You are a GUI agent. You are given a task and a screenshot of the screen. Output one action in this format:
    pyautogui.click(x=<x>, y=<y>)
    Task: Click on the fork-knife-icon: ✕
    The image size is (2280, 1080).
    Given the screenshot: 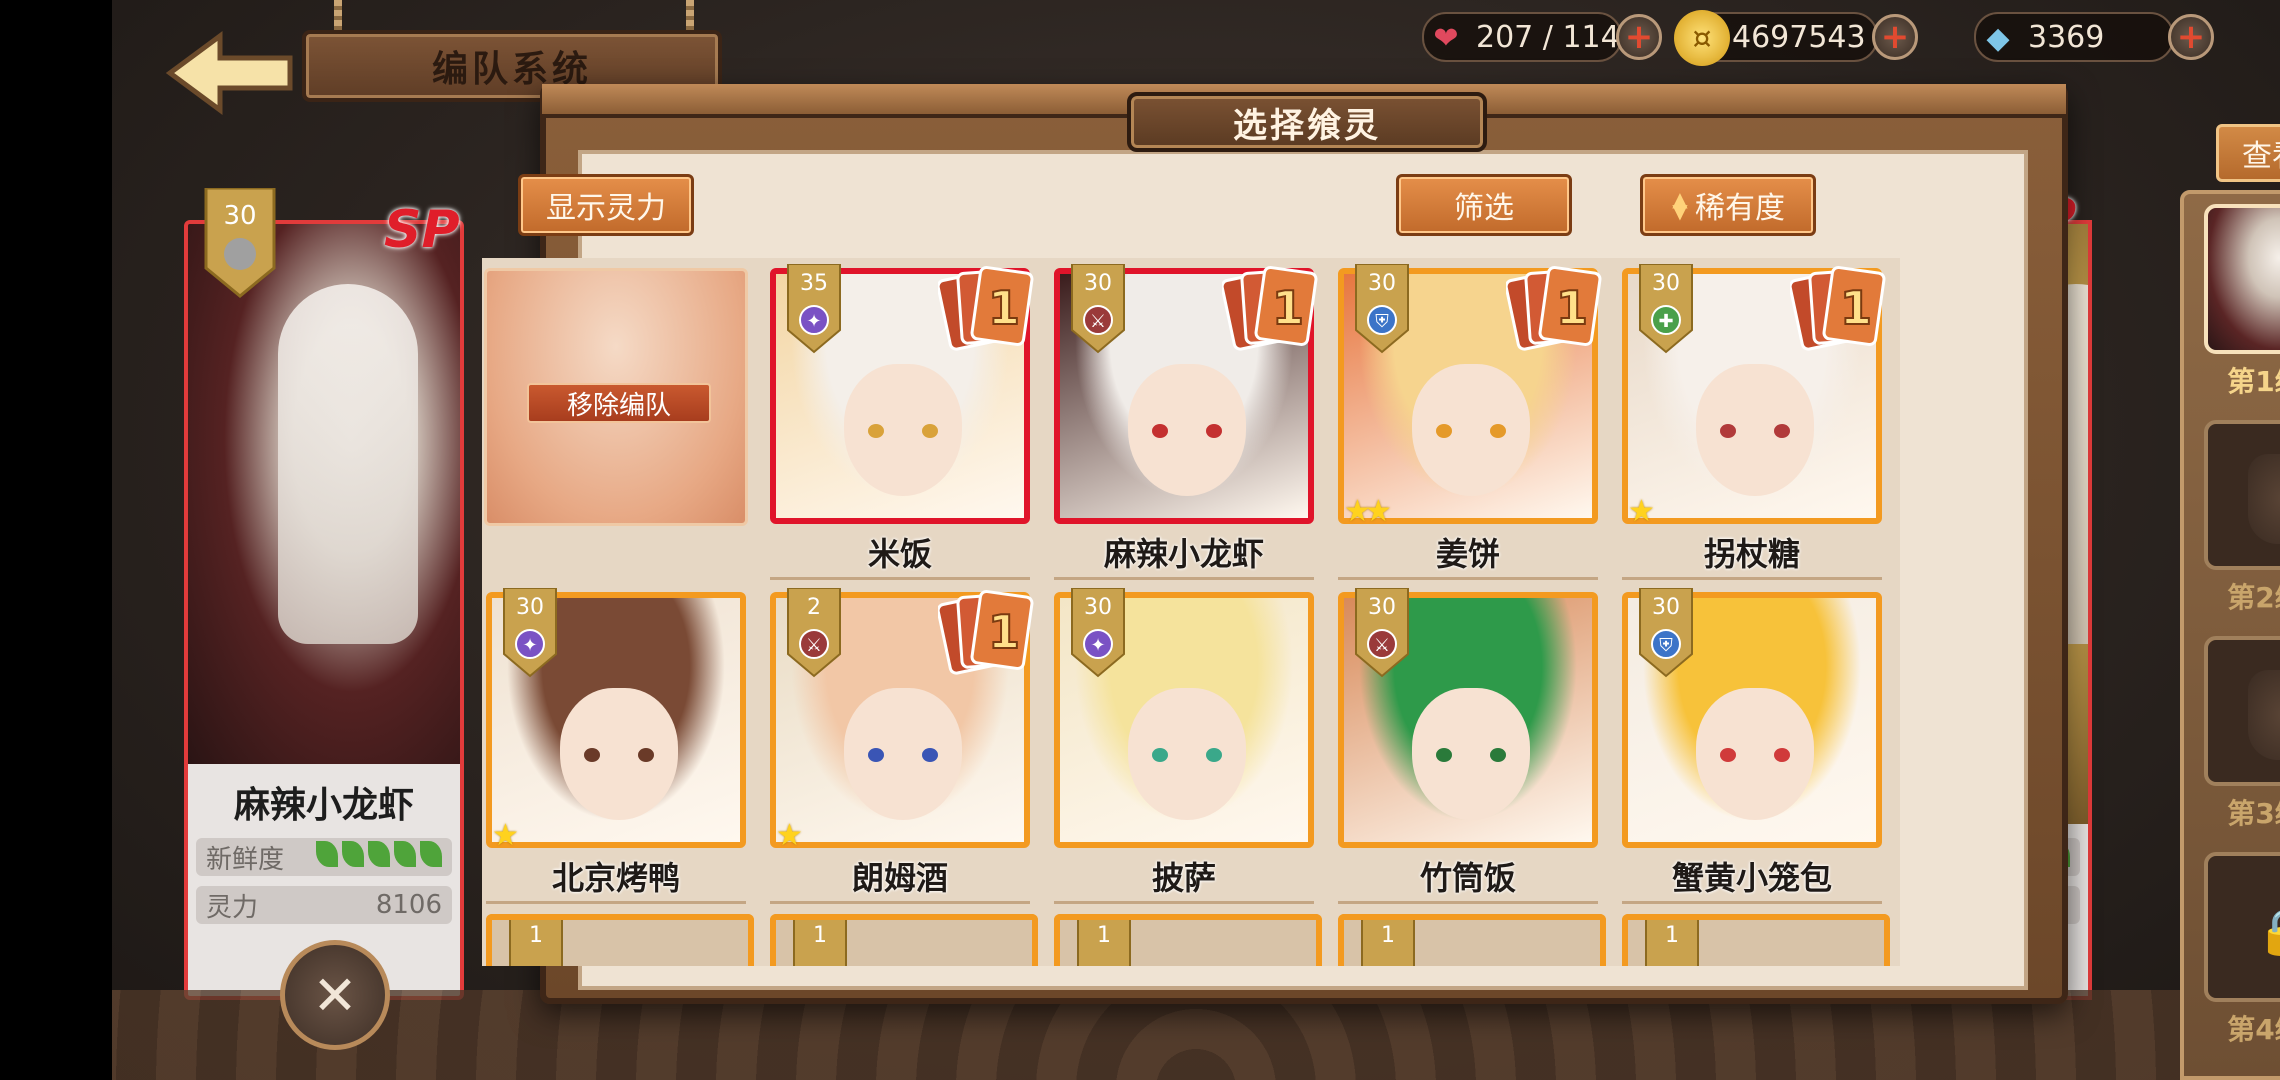 What is the action you would take?
    pyautogui.click(x=335, y=995)
    